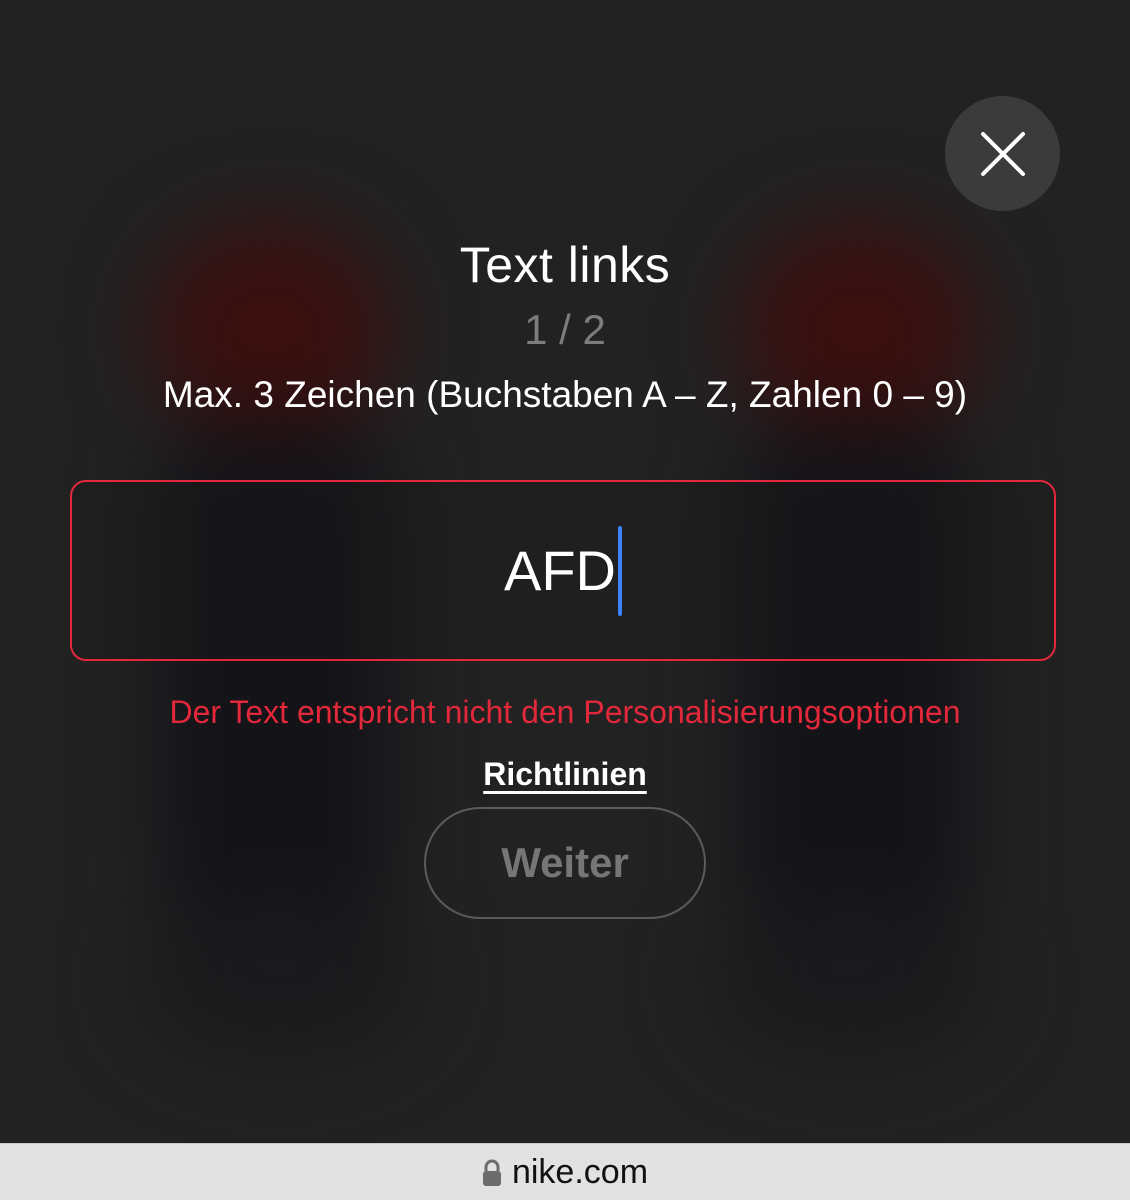  Describe the element at coordinates (580, 1172) in the screenshot. I see `url-text: nike.com` at that location.